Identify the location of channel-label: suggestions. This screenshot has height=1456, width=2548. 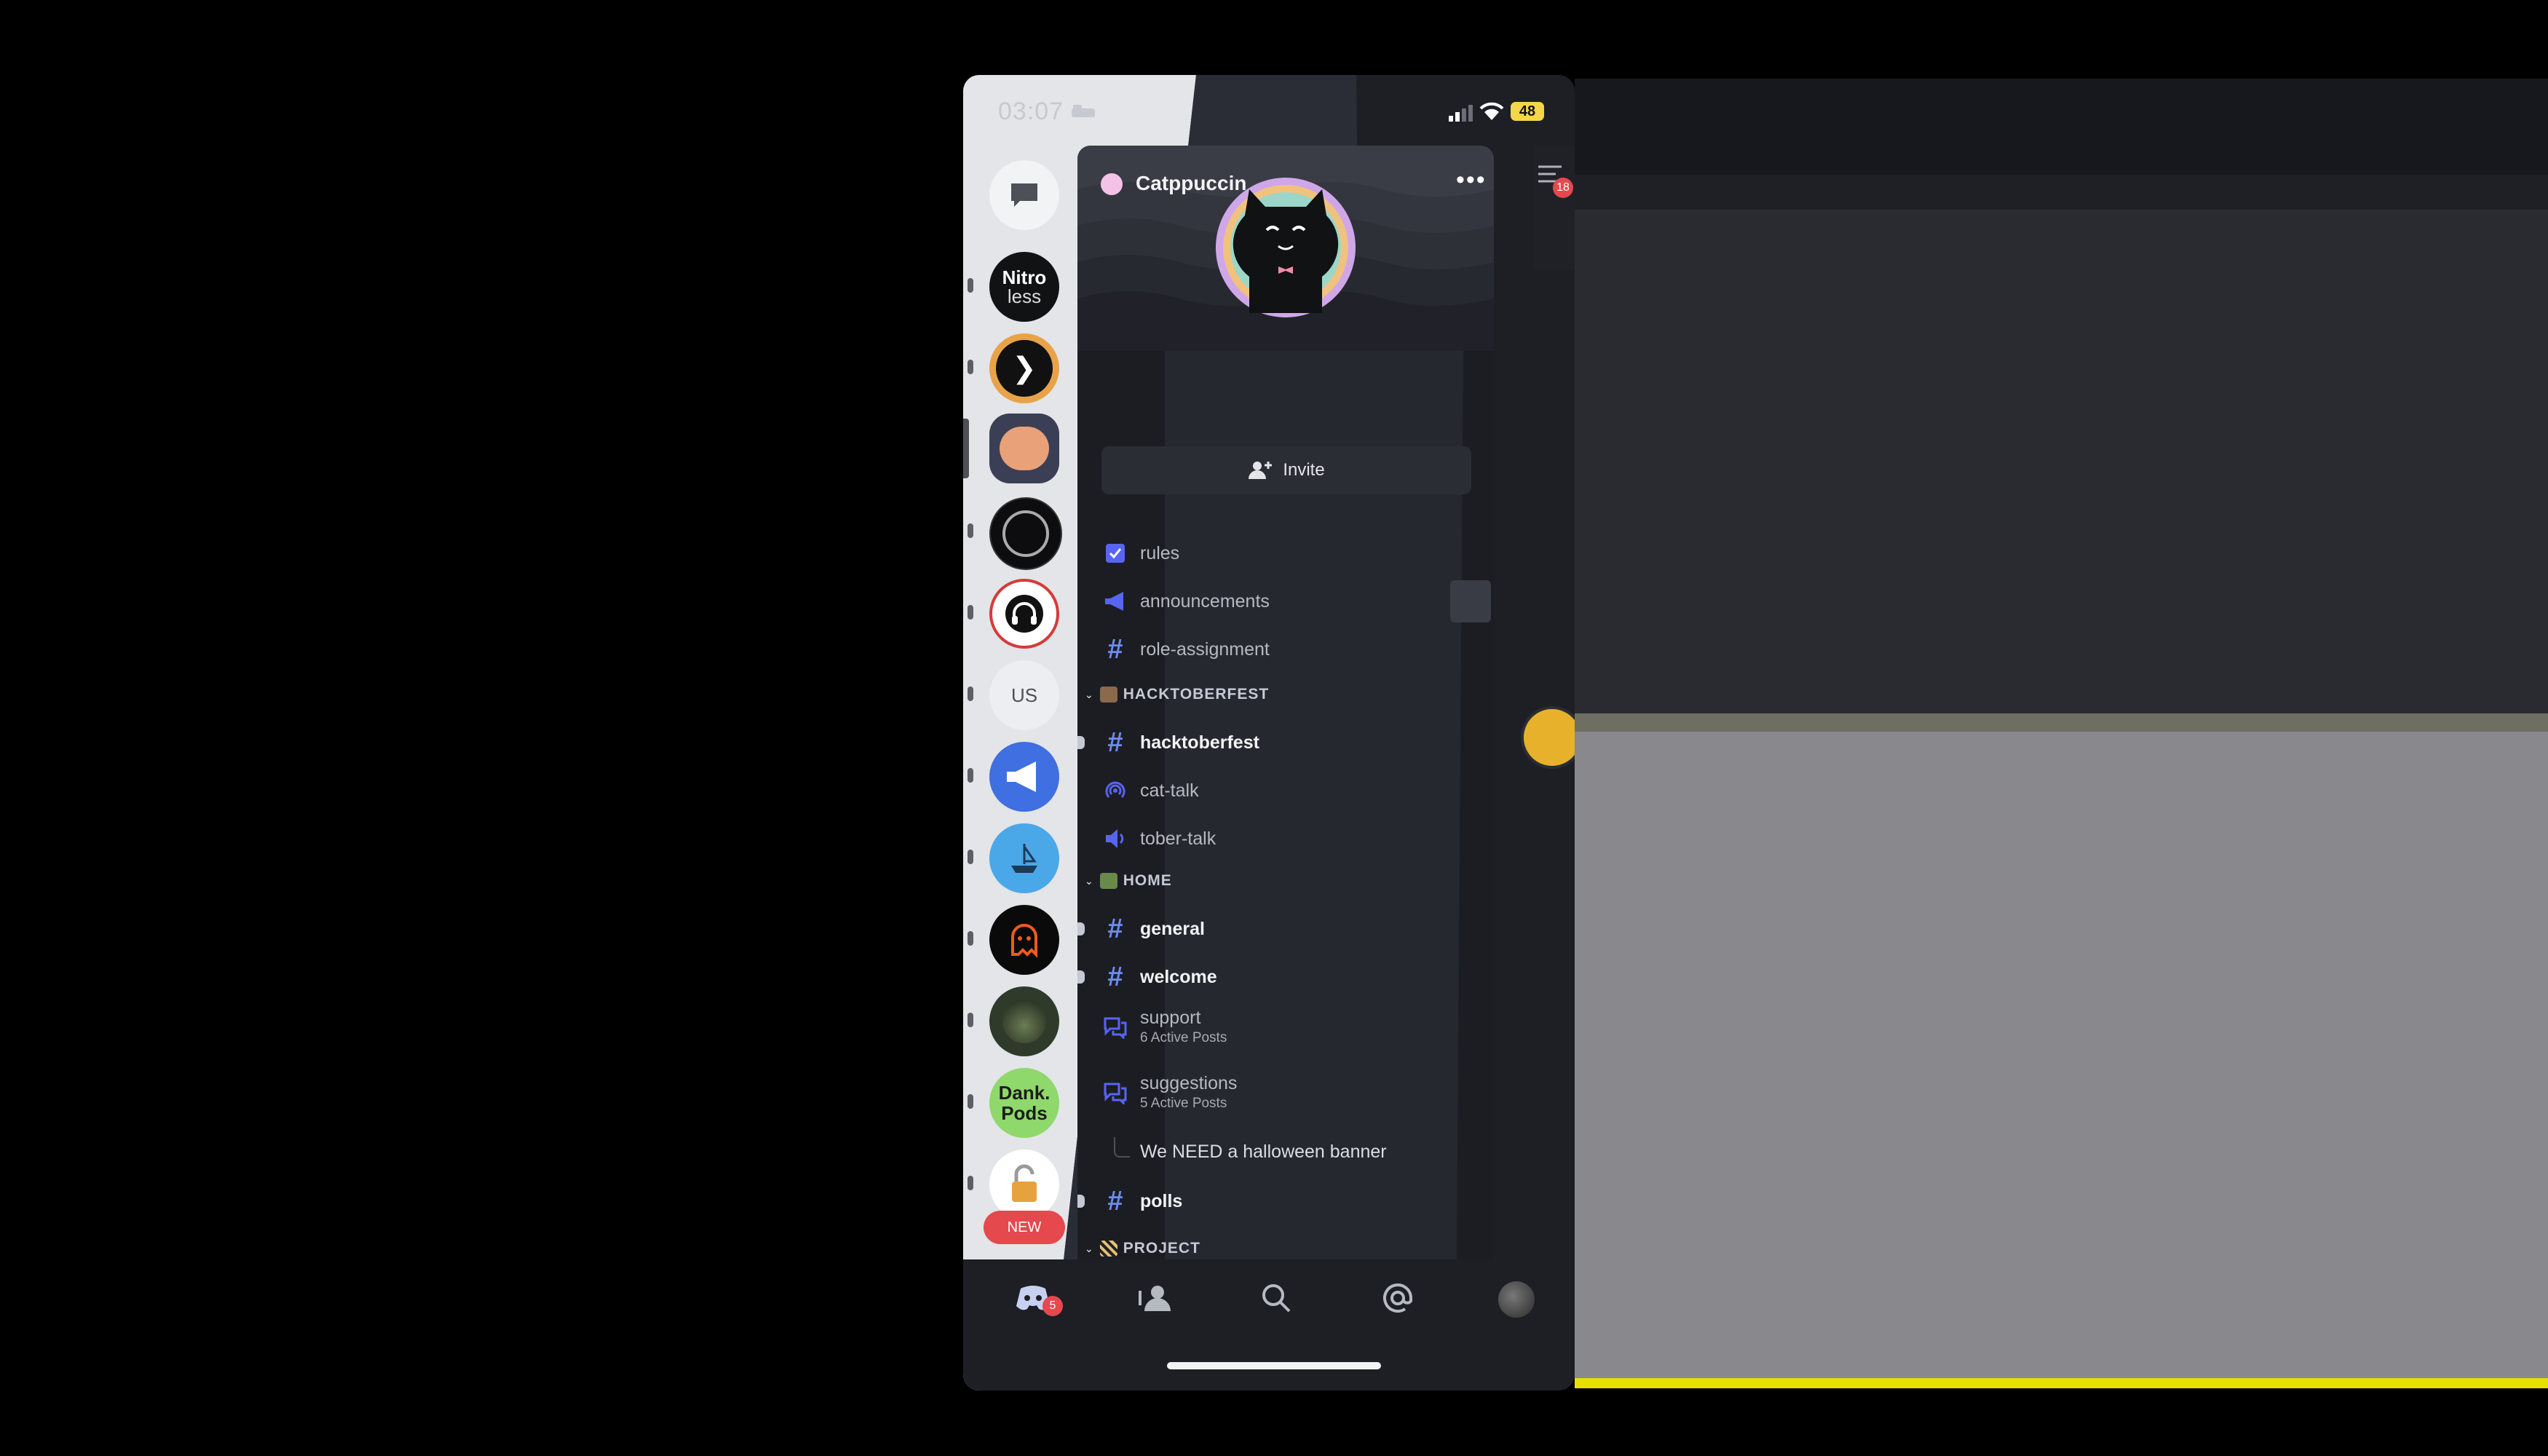
(1189, 1083).